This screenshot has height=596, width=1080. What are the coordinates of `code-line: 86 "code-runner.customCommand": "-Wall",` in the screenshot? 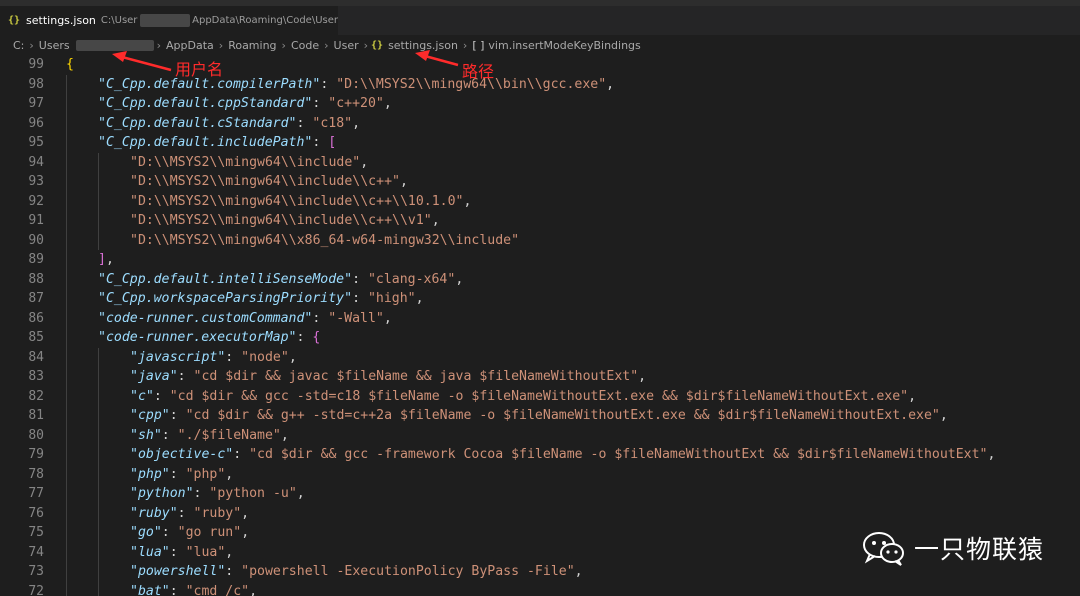 It's located at (540, 319).